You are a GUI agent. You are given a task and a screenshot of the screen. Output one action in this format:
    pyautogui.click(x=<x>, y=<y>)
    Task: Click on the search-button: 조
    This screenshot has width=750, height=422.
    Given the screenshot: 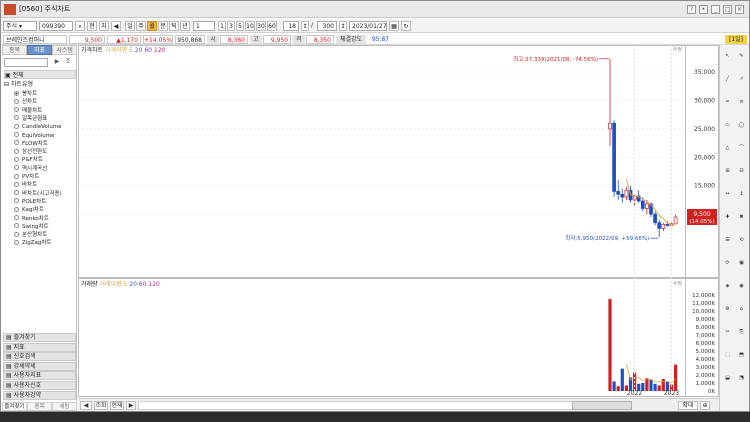 What is the action you would take?
    pyautogui.click(x=68, y=62)
    